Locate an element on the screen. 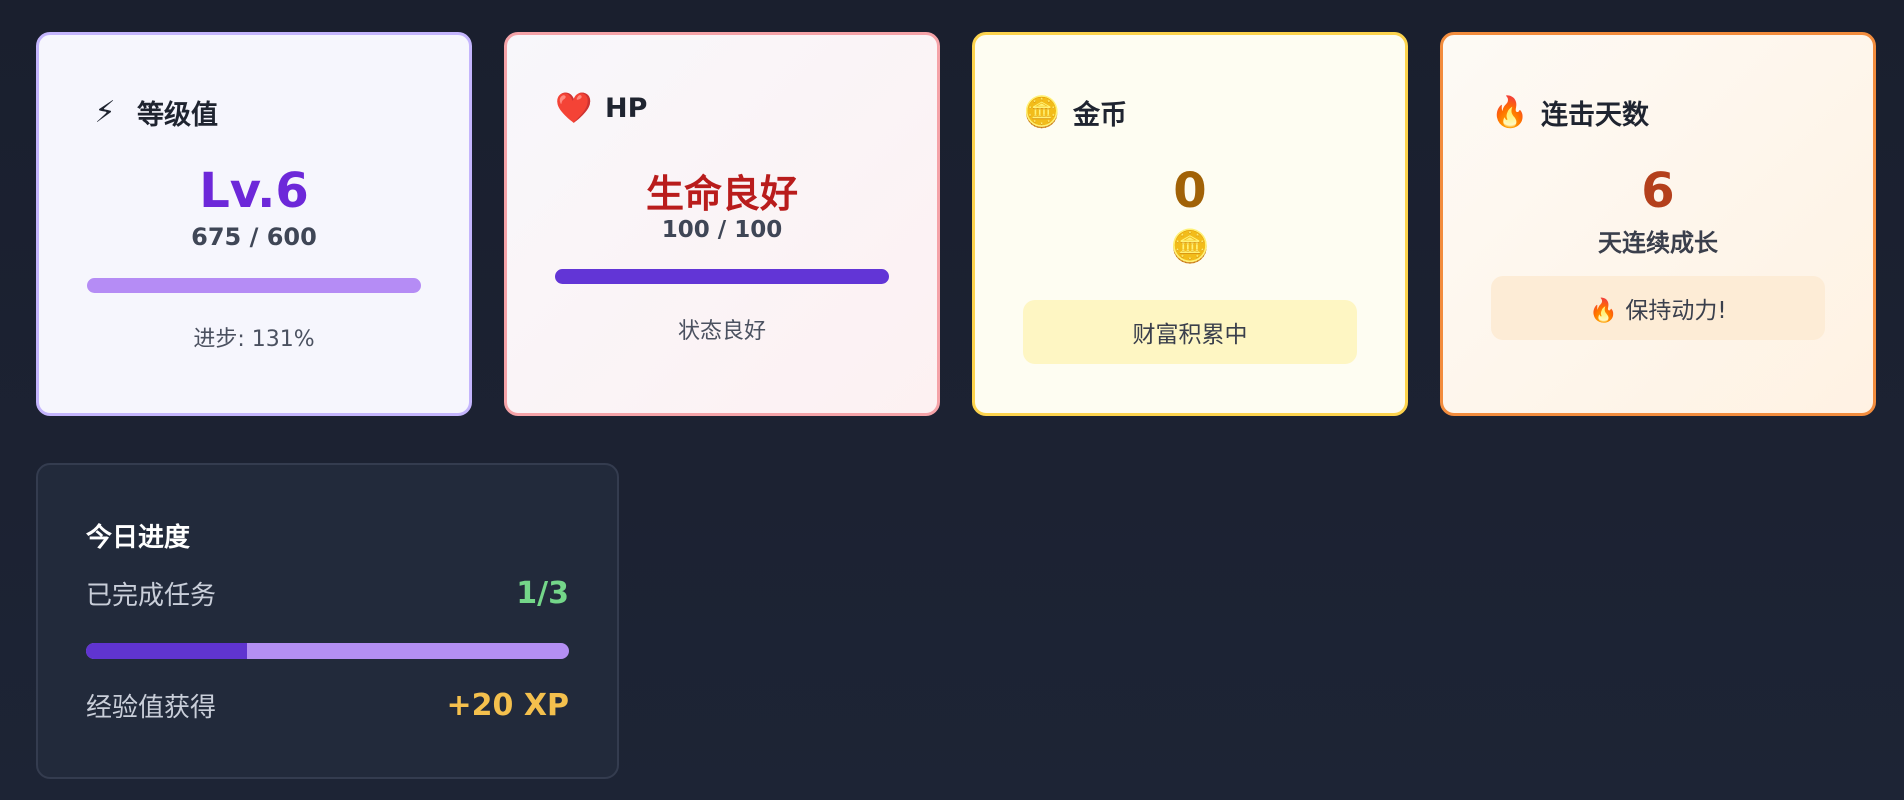  tasks-label: 已完成任务 is located at coordinates (151, 596).